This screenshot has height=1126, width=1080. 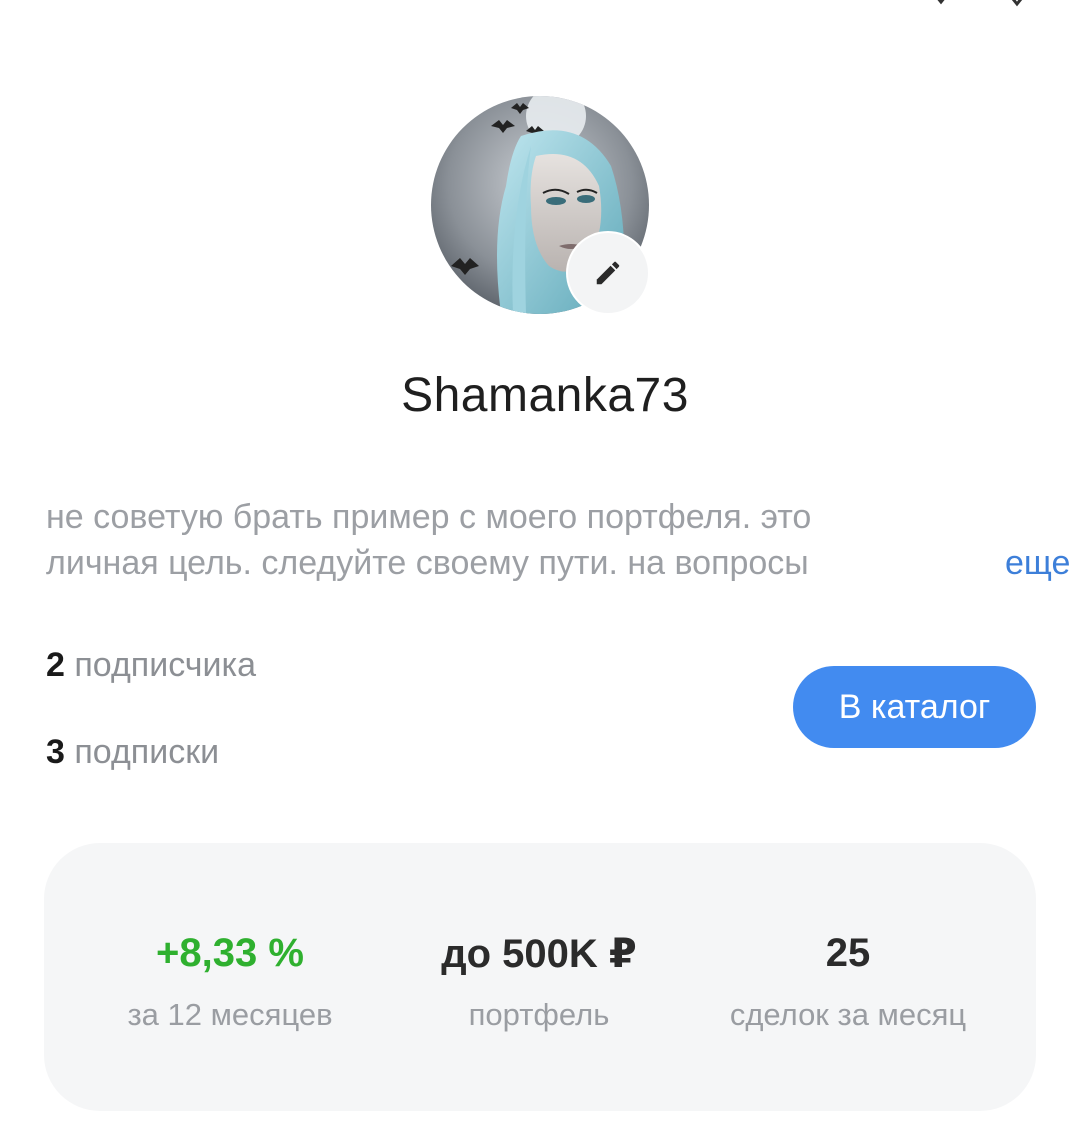 I want to click on followers-label: подписчика, so click(x=165, y=665).